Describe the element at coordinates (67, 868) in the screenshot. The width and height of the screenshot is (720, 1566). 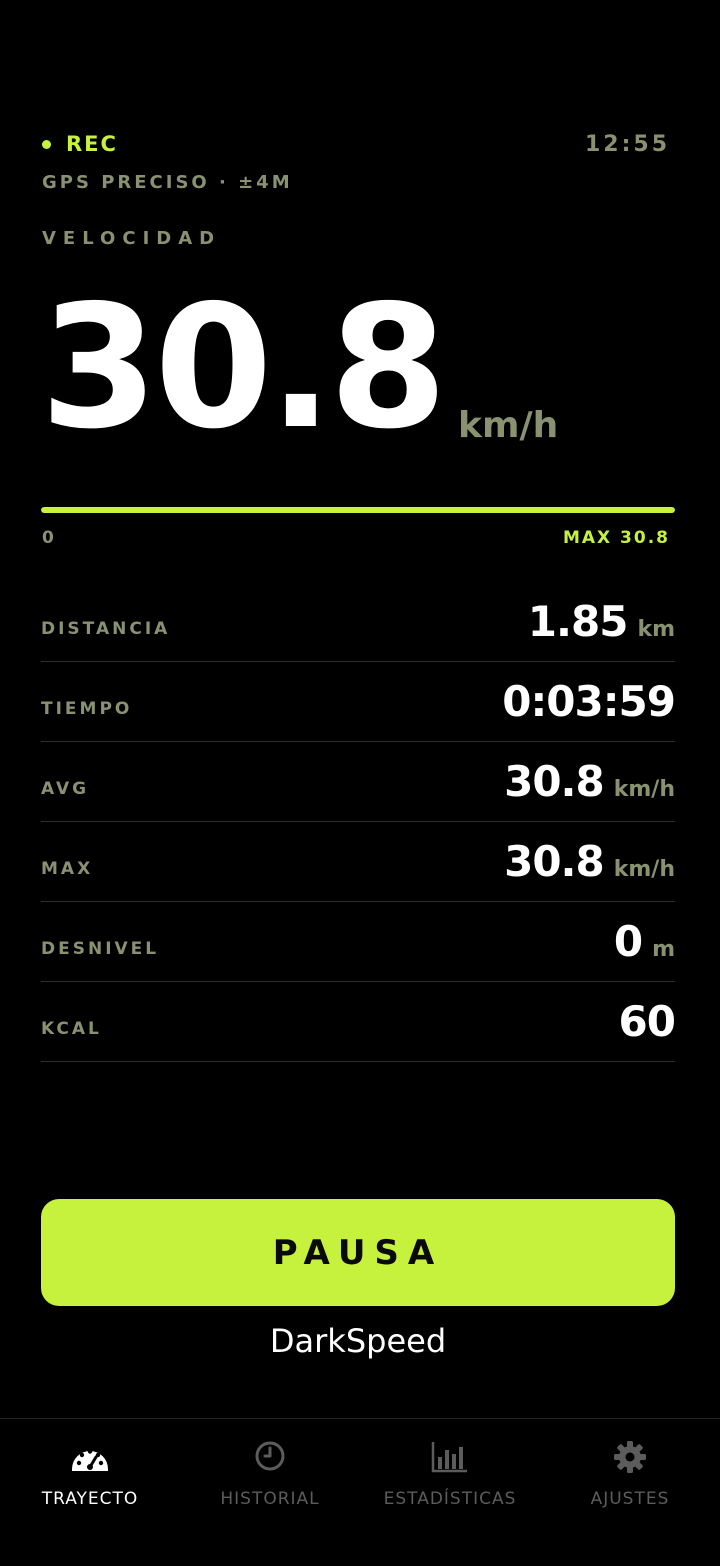
I see `stat-label: MAX` at that location.